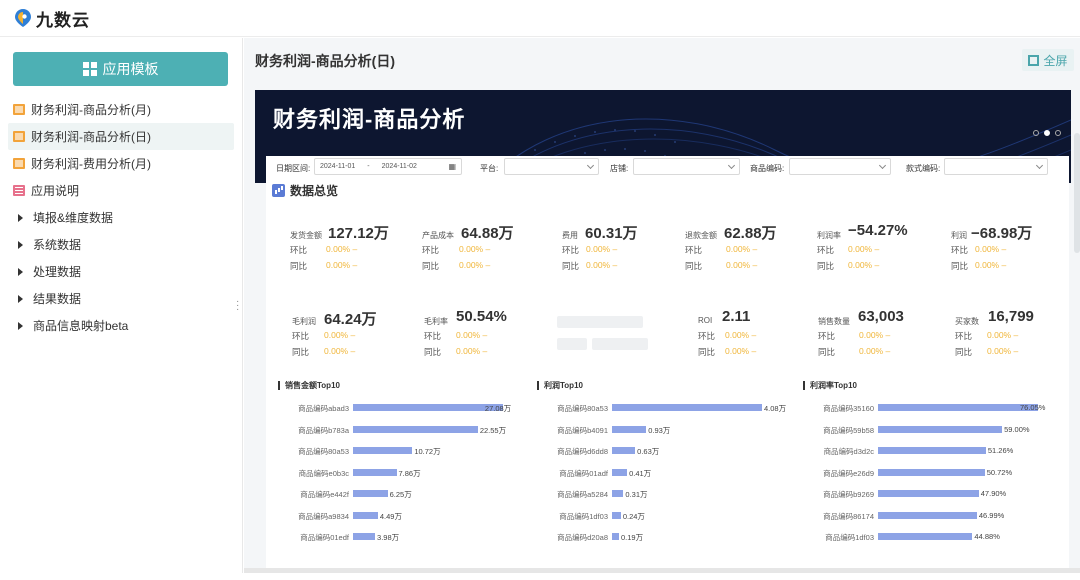  Describe the element at coordinates (686, 166) in the screenshot. I see `shop-select` at that location.